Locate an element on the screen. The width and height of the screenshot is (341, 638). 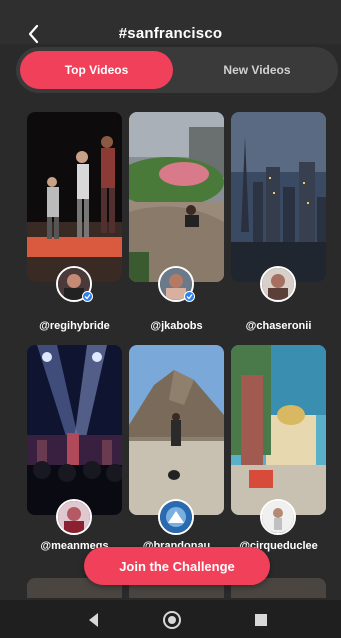
square-recents-icon is located at coordinates (261, 620).